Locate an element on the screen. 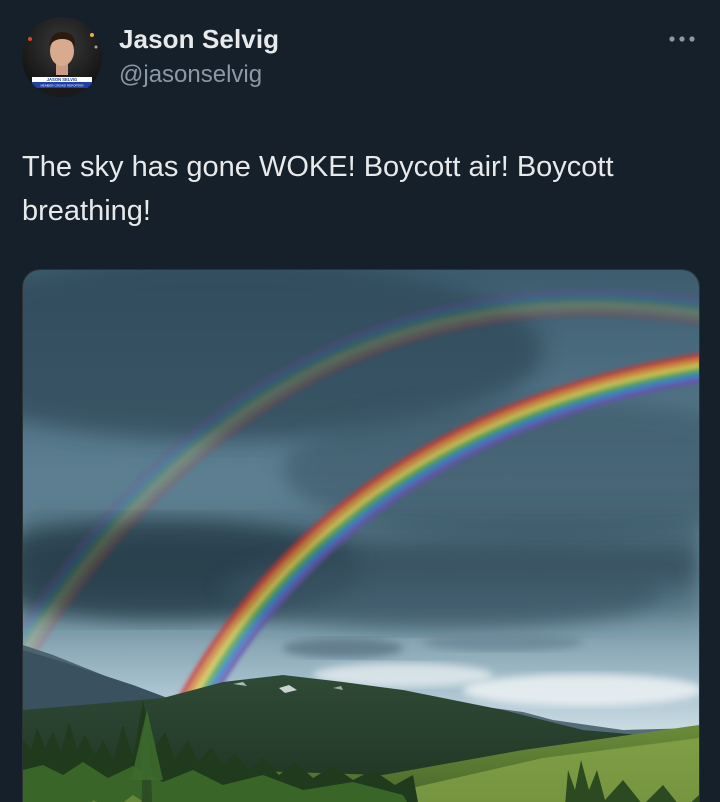 This screenshot has height=802, width=720. more-horizontal-icon is located at coordinates (682, 39).